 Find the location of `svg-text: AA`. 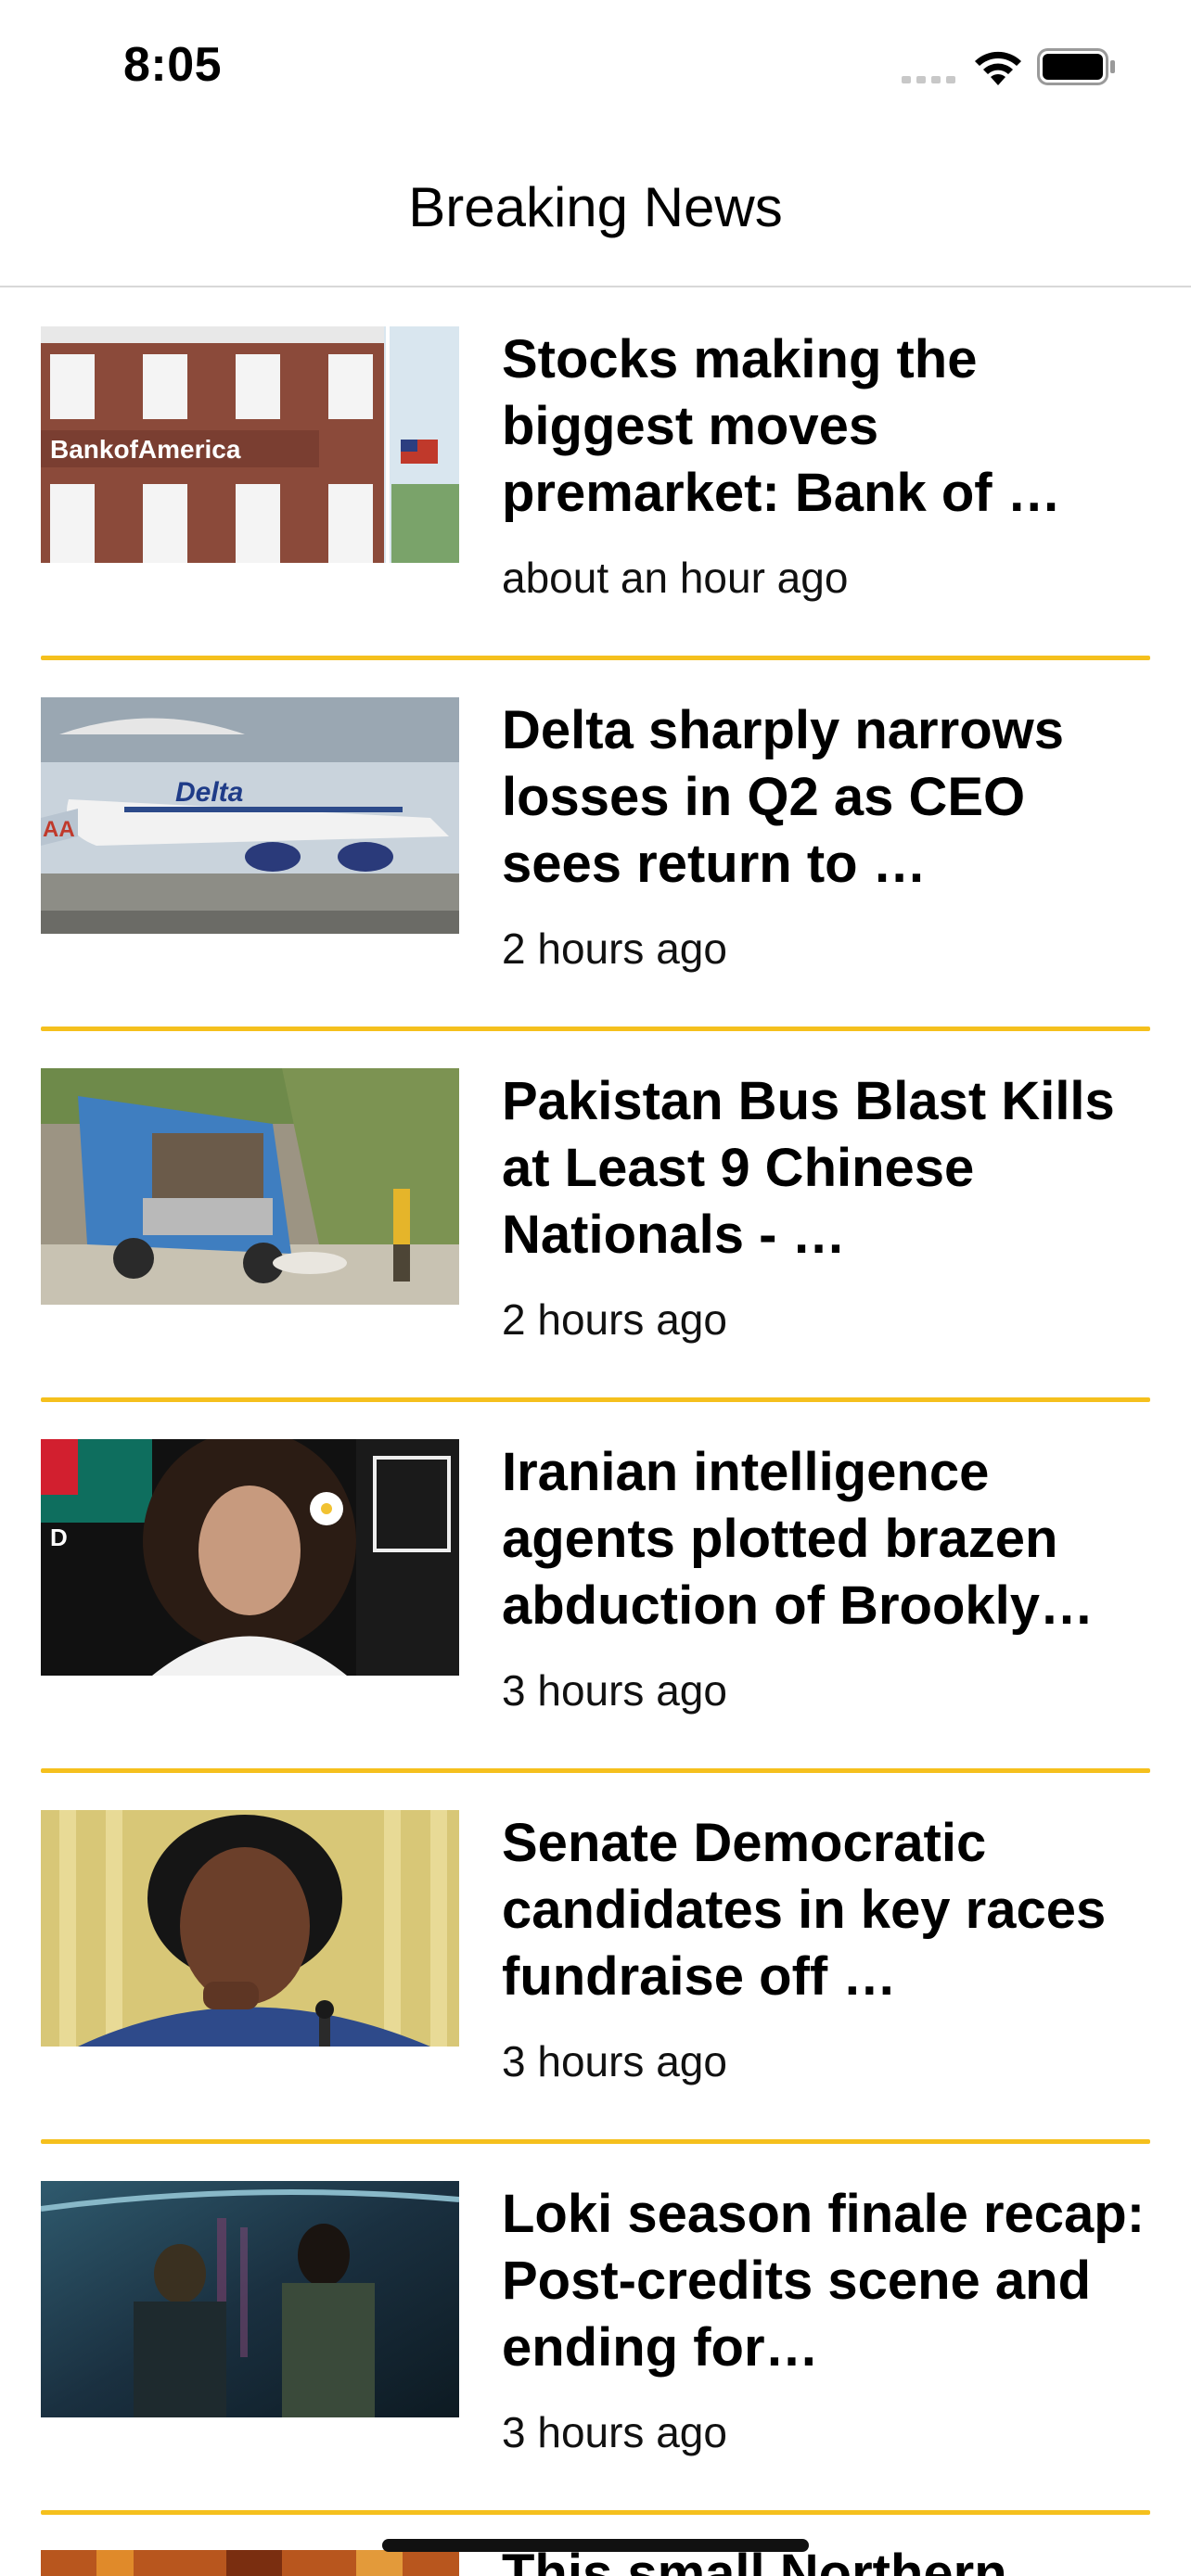

svg-text: AA is located at coordinates (59, 829).